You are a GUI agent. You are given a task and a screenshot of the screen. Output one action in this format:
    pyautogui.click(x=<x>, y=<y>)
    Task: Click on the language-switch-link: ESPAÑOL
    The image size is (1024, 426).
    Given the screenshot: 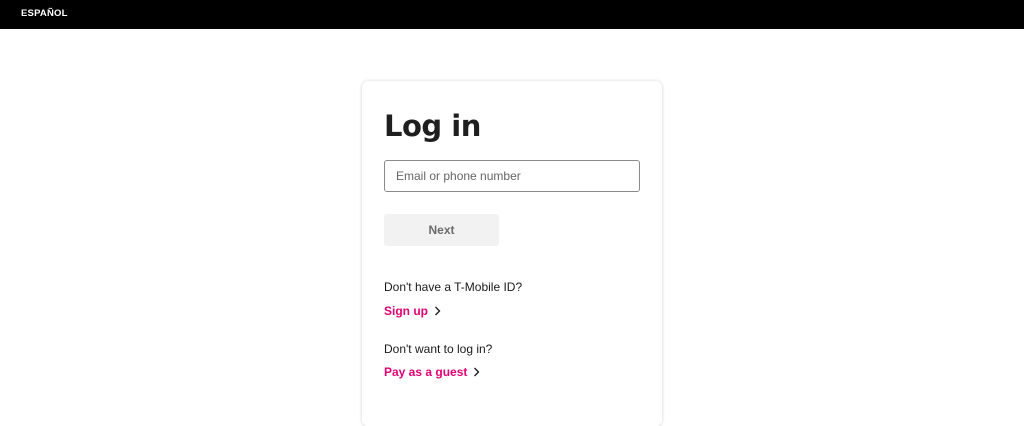 What is the action you would take?
    pyautogui.click(x=44, y=13)
    